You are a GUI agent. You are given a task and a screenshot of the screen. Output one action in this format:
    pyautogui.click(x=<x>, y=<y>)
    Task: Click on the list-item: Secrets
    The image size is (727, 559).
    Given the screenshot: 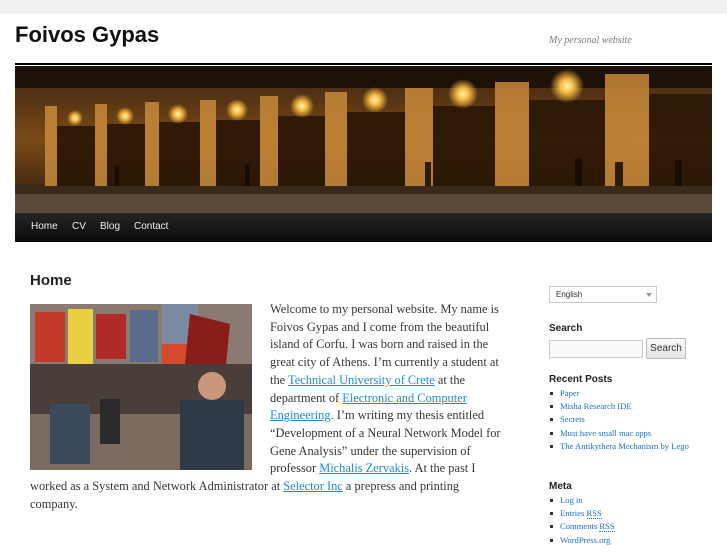 What is the action you would take?
    pyautogui.click(x=624, y=419)
    